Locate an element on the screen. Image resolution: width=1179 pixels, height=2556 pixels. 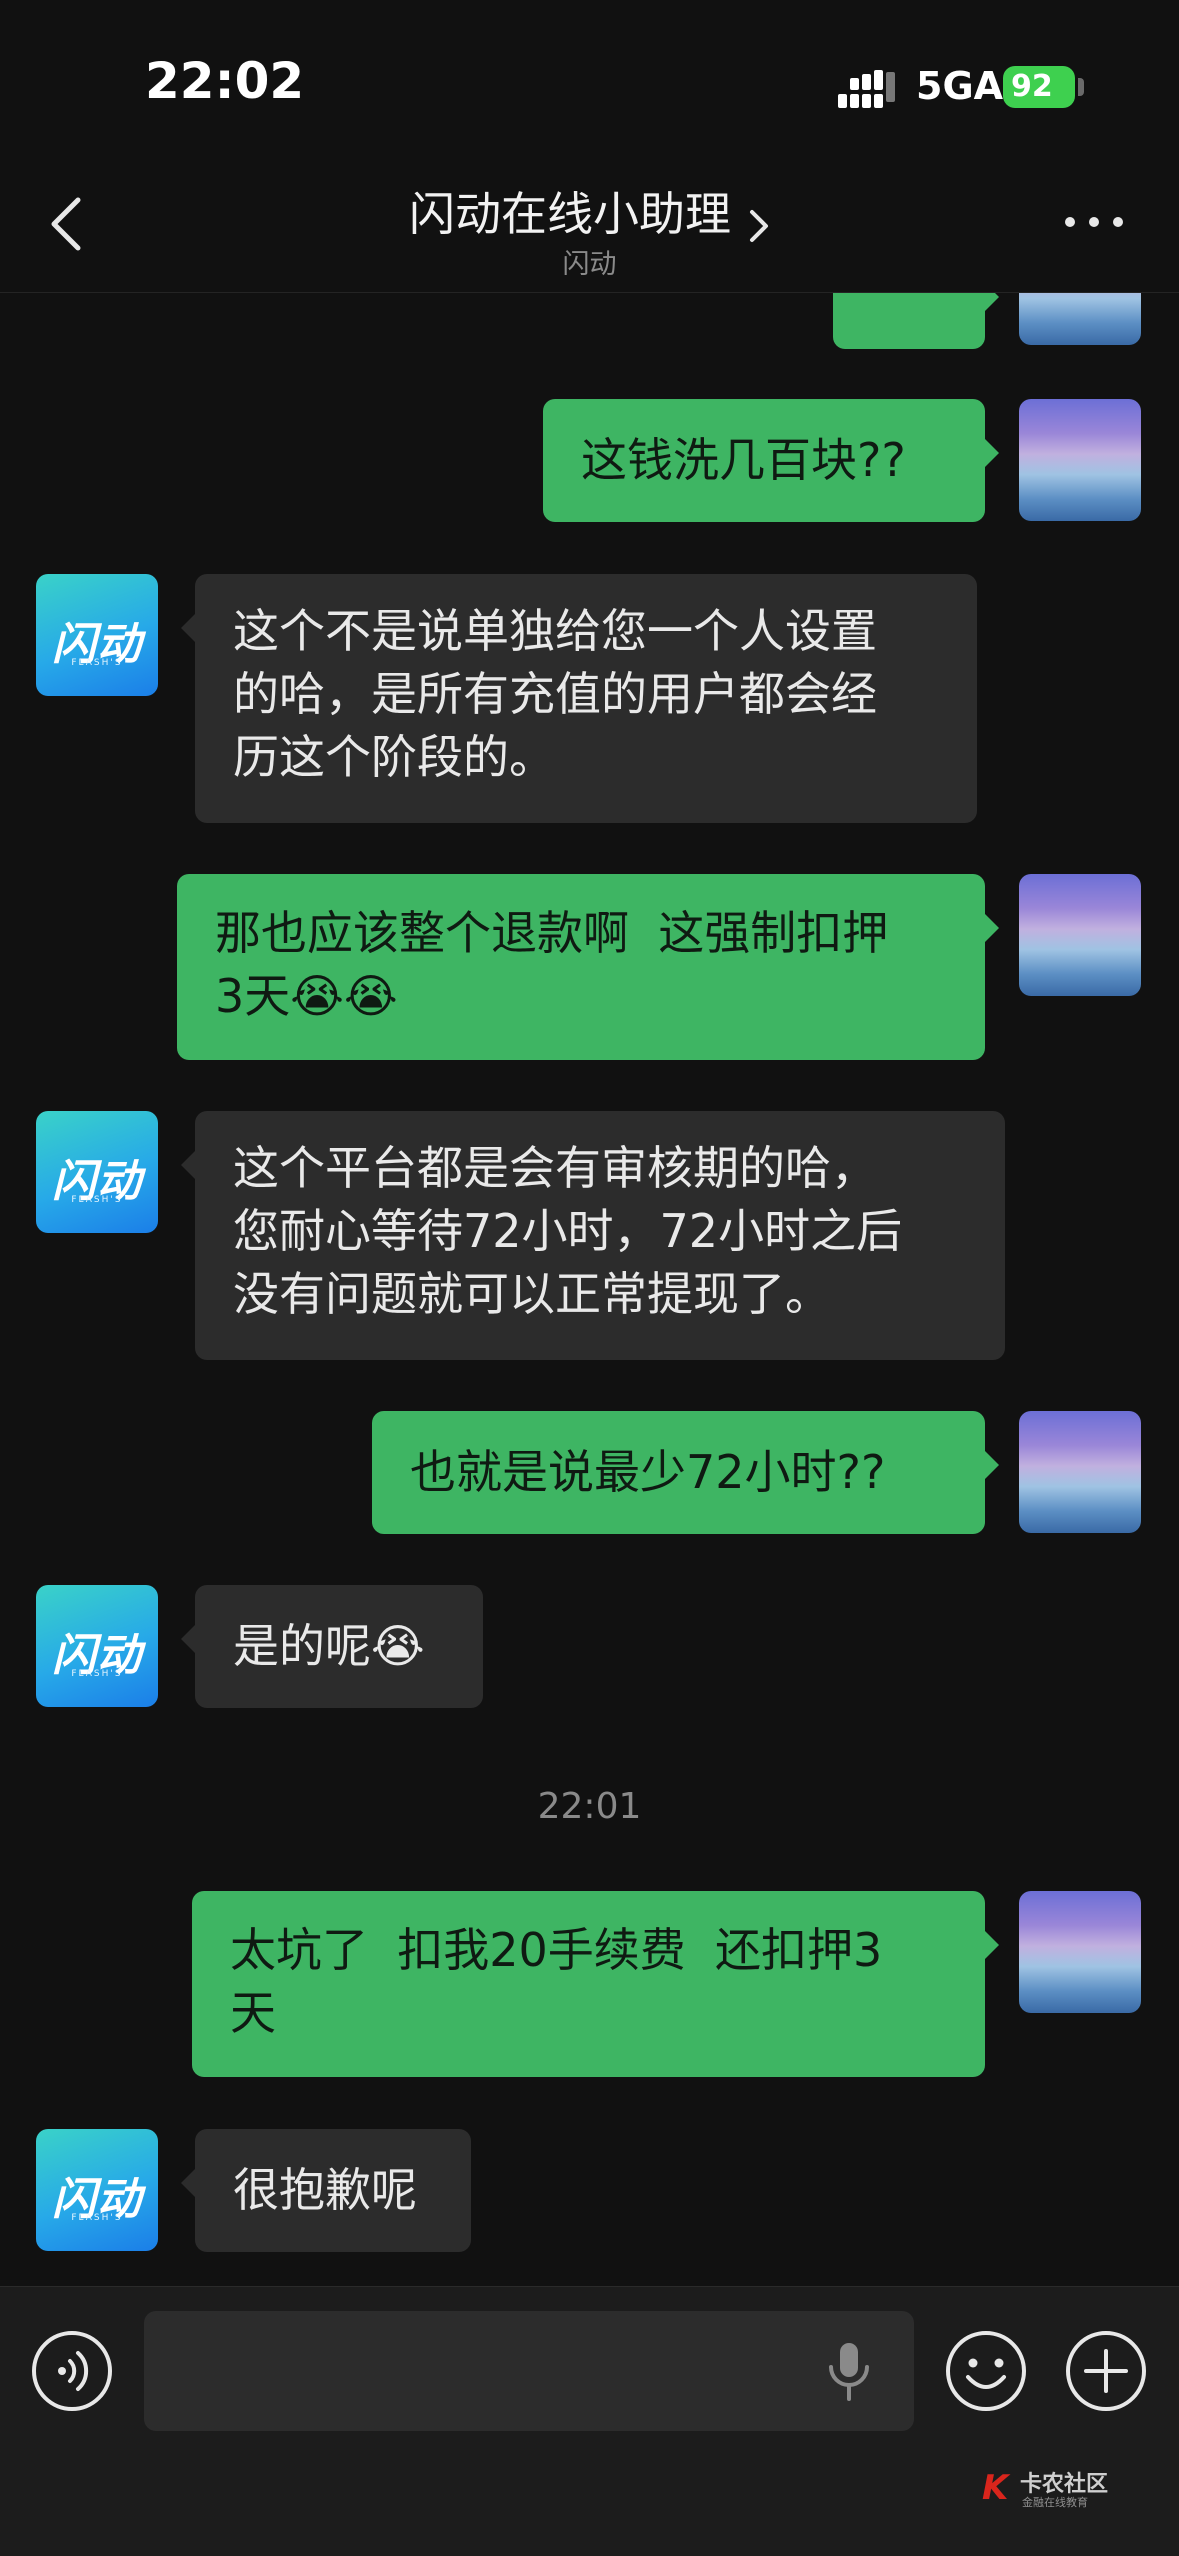
message-bubble-me: 也就是说最少72小时?? is located at coordinates (678, 1472).